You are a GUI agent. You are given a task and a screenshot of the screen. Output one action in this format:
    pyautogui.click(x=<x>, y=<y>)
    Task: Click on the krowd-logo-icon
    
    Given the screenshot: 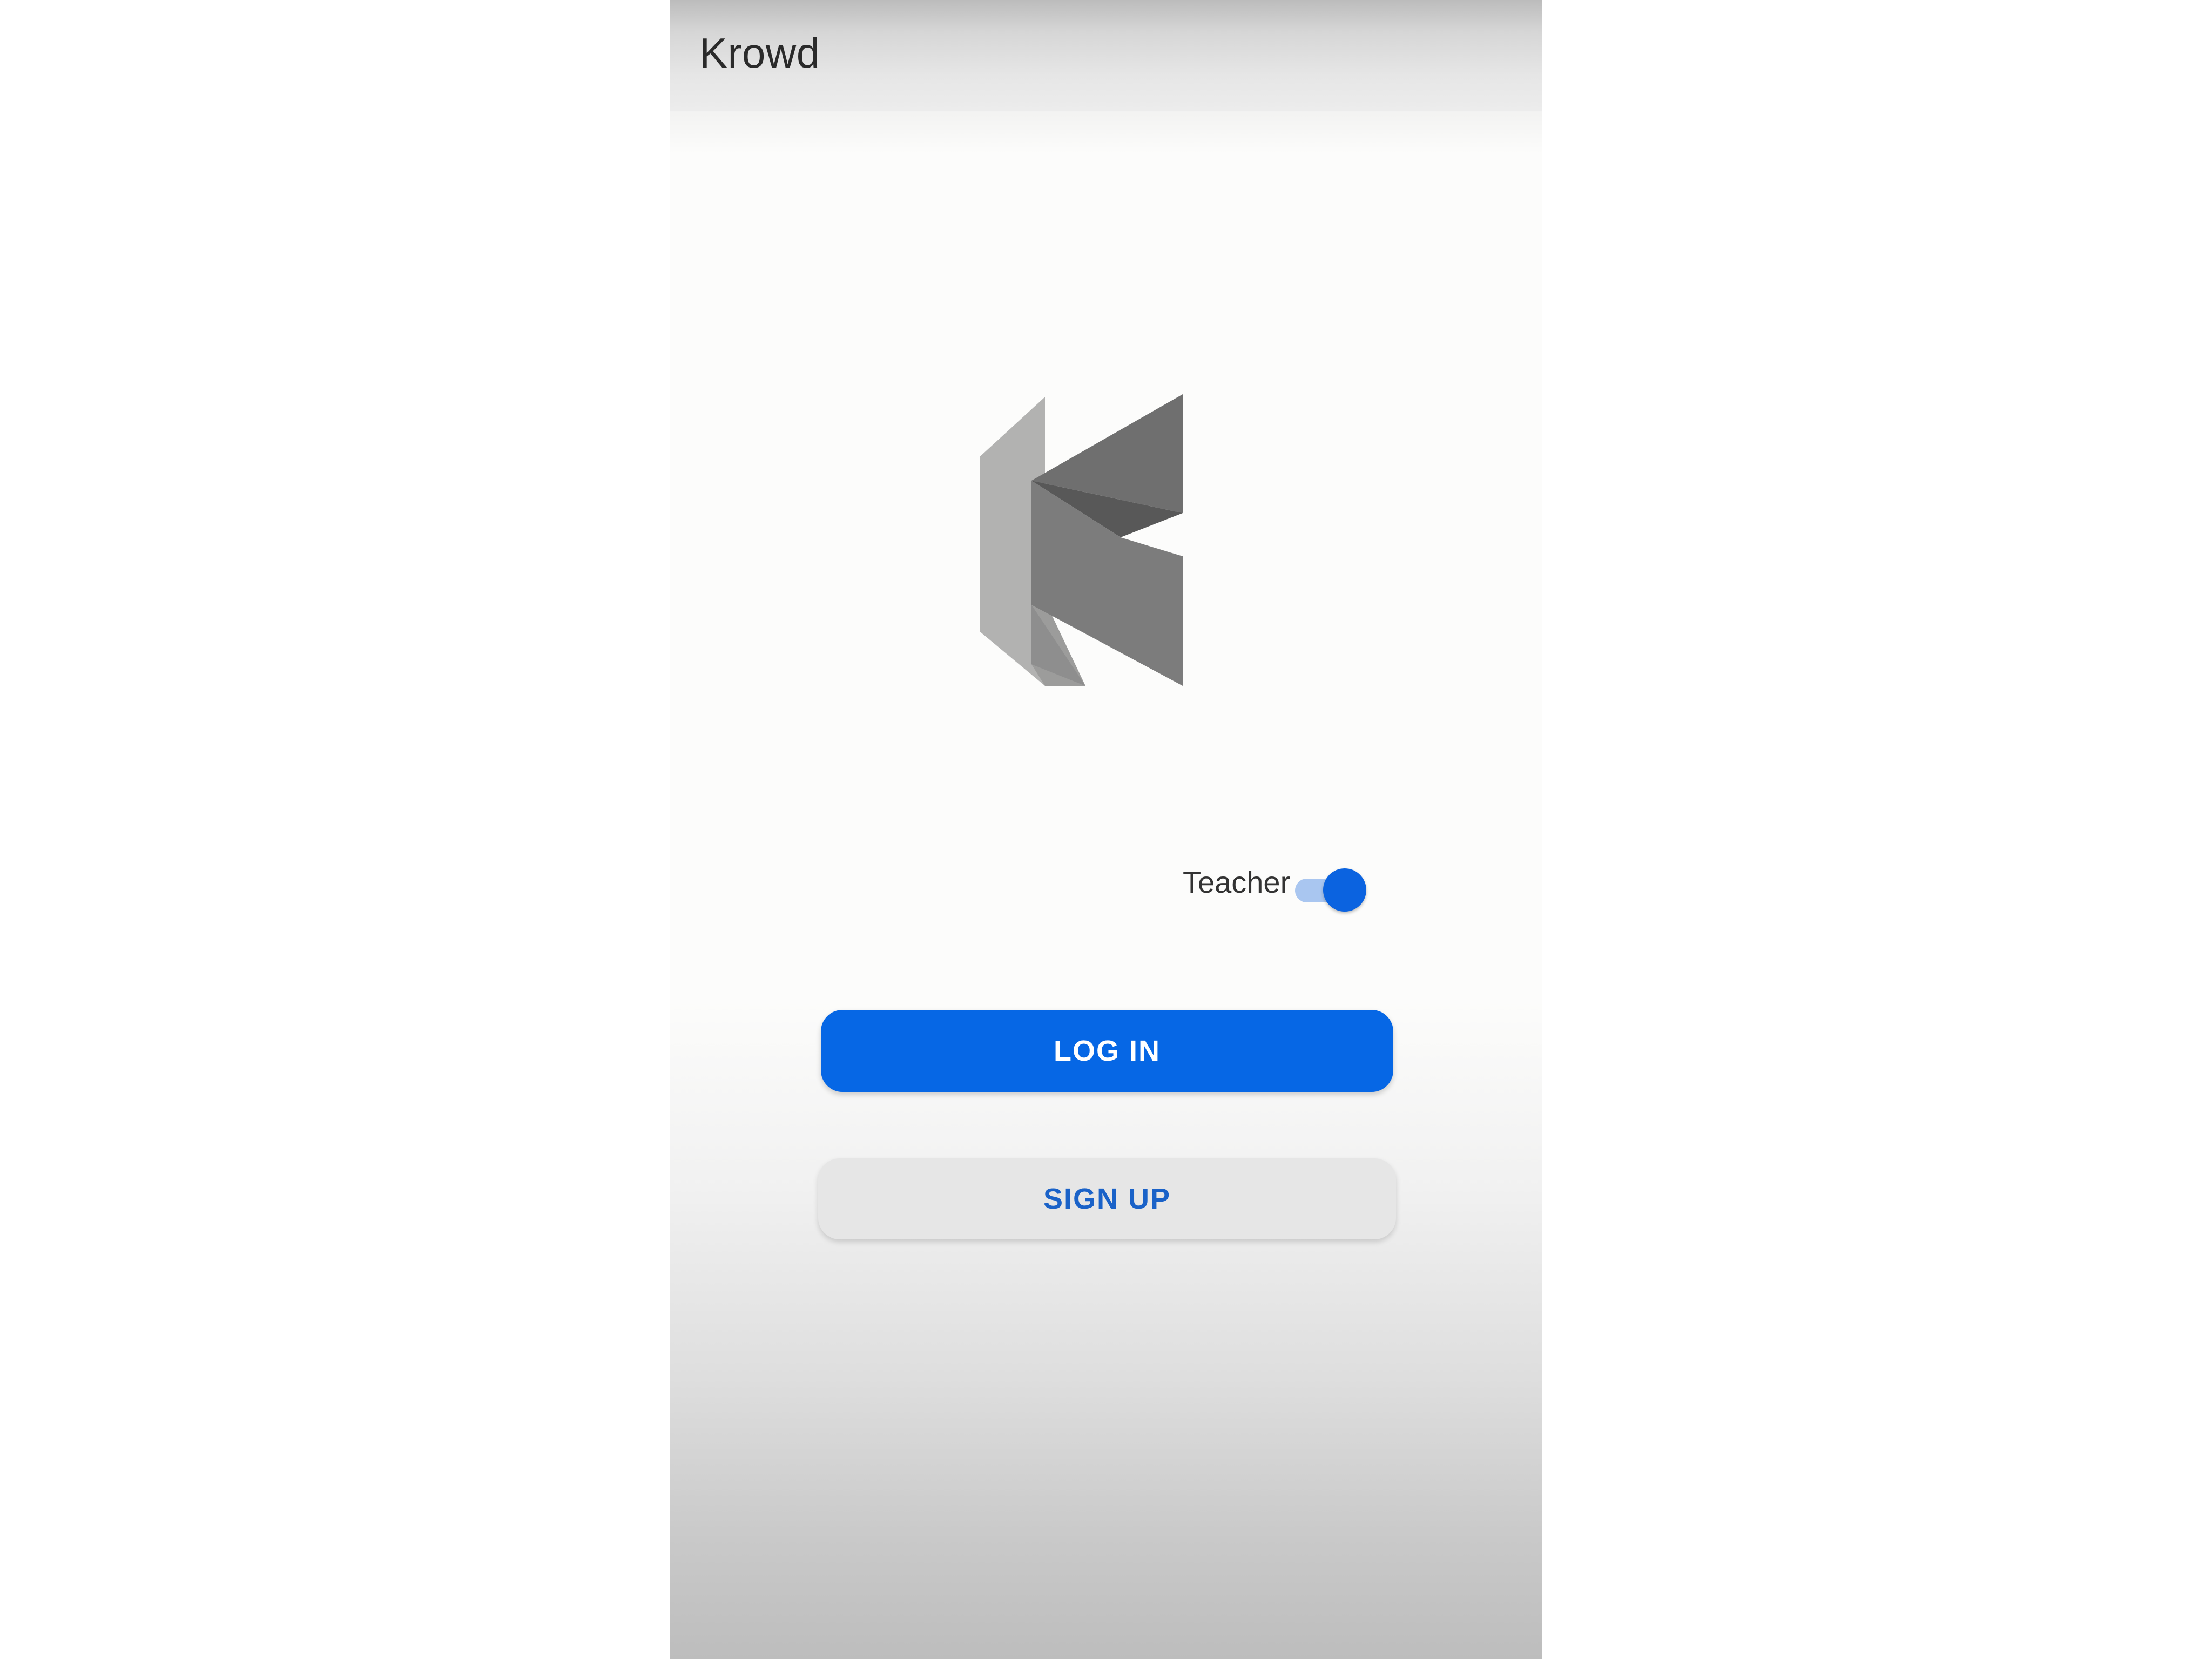 What is the action you would take?
    pyautogui.click(x=1081, y=540)
    